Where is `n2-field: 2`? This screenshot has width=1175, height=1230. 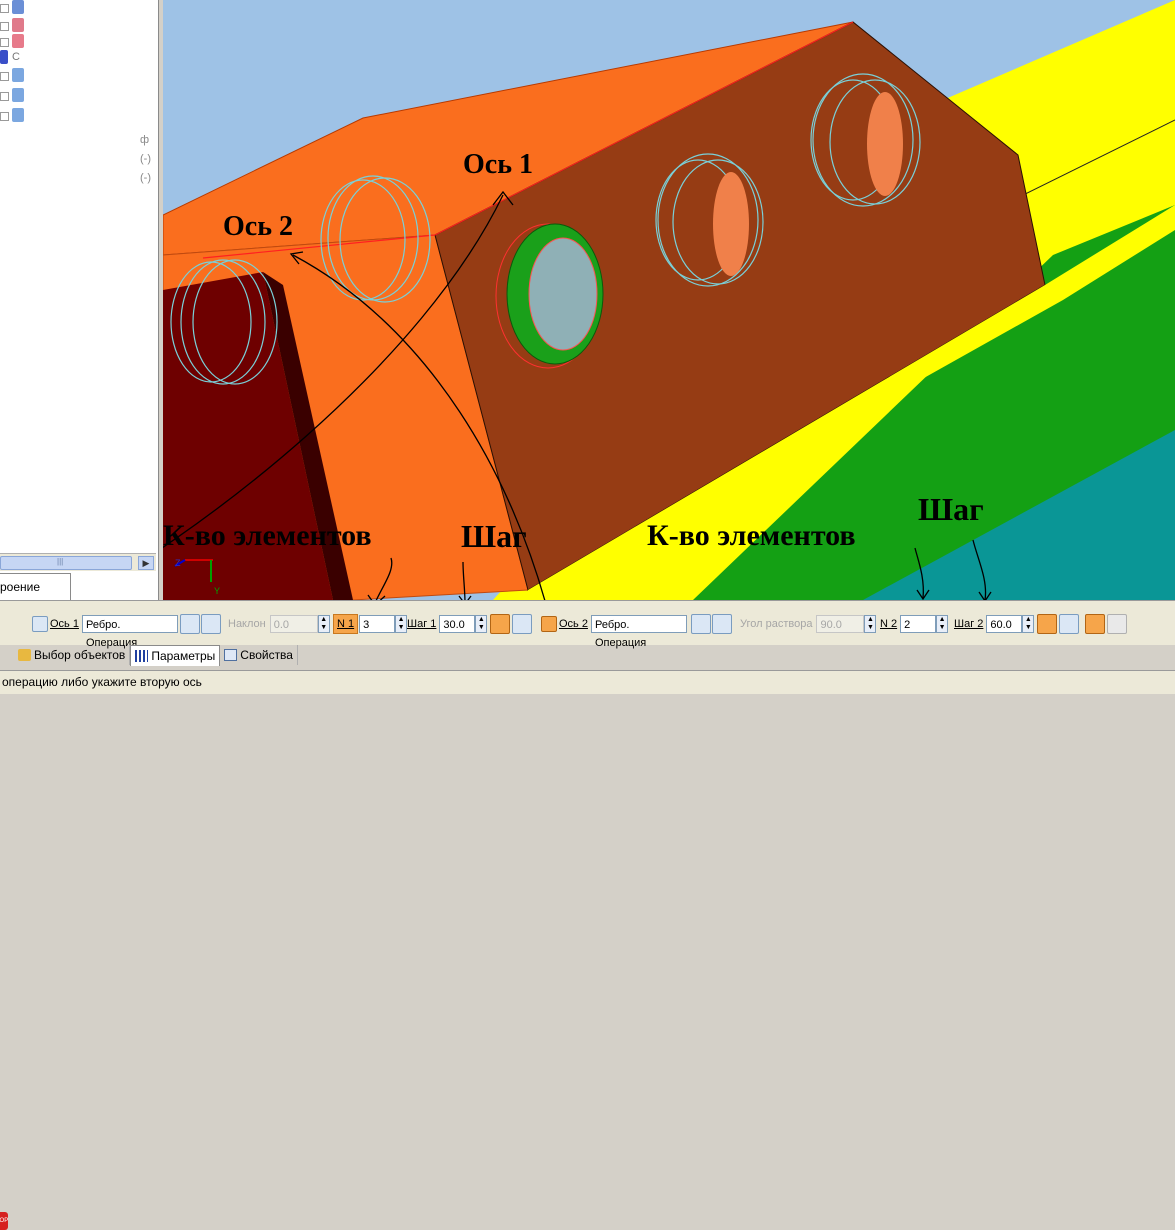
n2-field: 2 is located at coordinates (918, 624).